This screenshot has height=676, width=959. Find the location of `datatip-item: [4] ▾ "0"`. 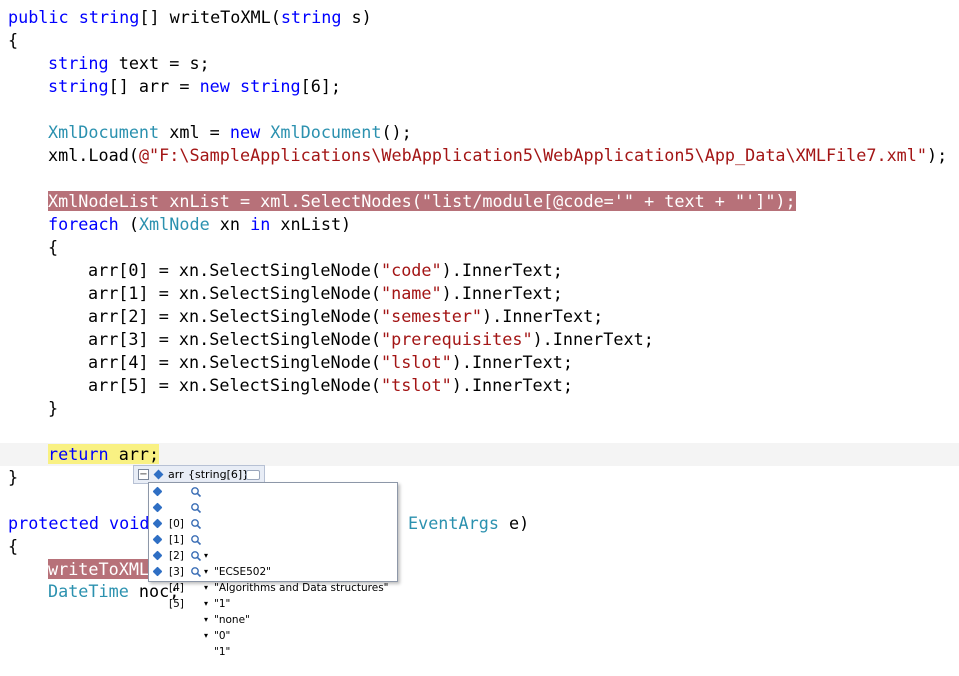

datatip-item: [4] ▾ "0" is located at coordinates (273, 595).